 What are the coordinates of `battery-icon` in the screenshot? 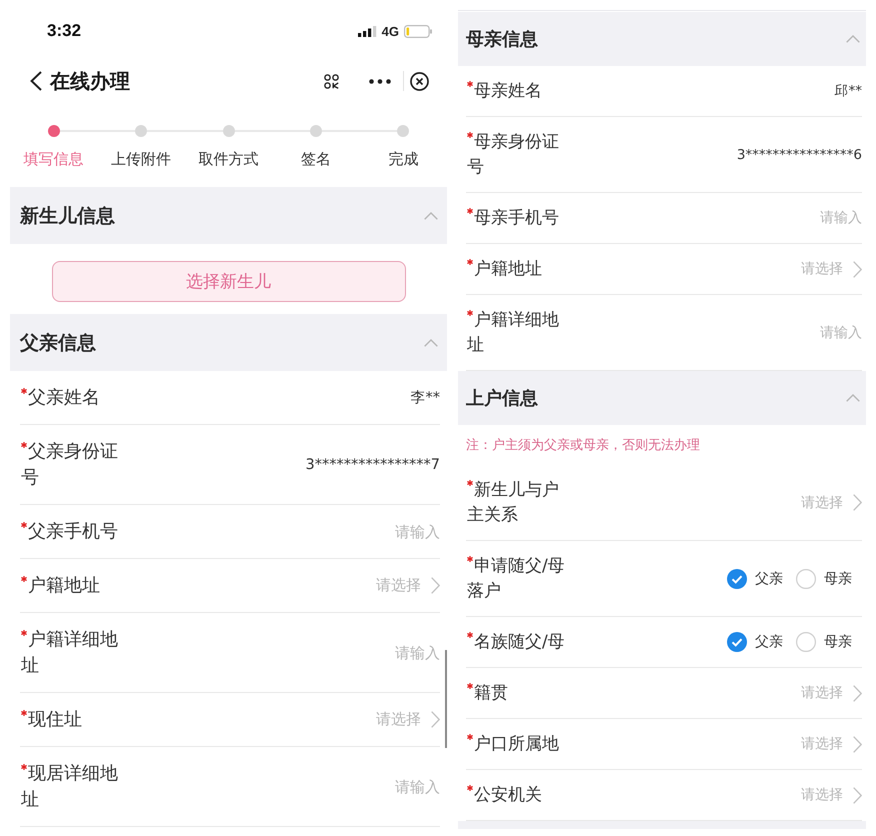 It's located at (418, 31).